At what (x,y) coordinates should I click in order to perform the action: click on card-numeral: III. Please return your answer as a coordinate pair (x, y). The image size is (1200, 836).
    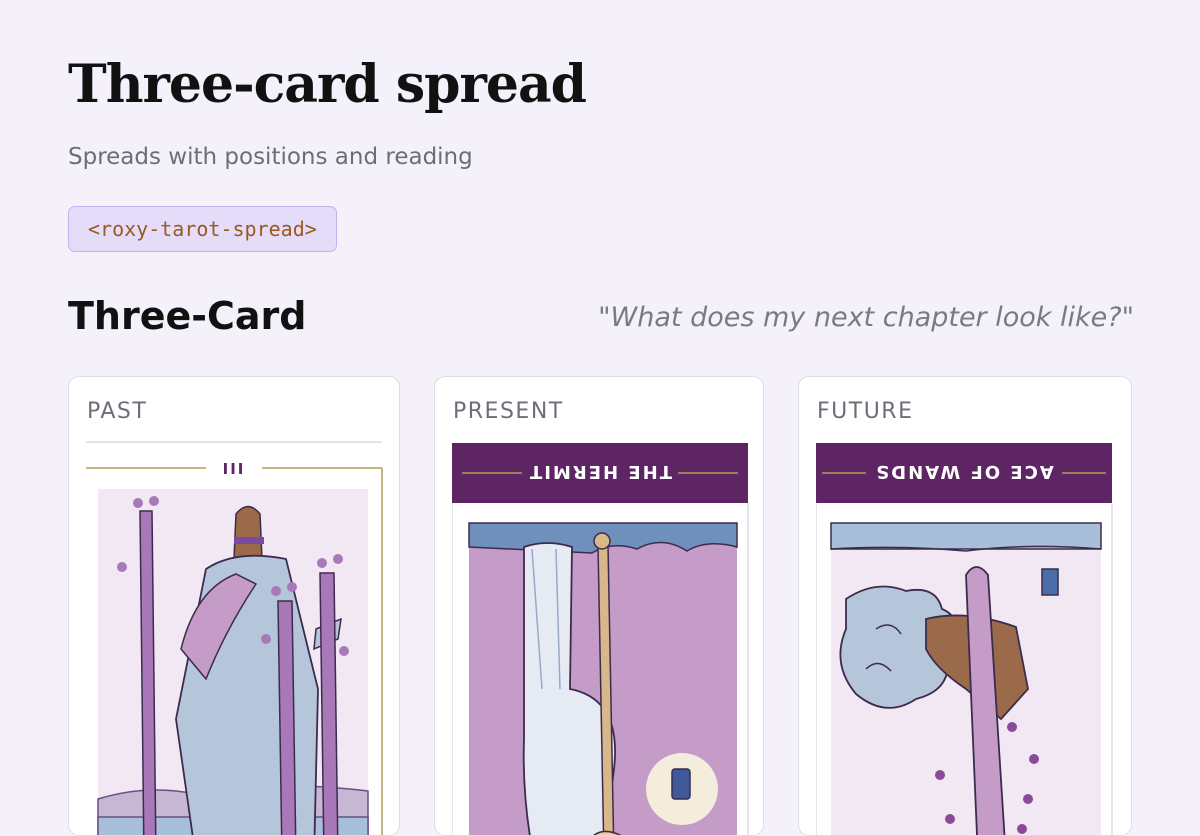
    Looking at the image, I should click on (234, 469).